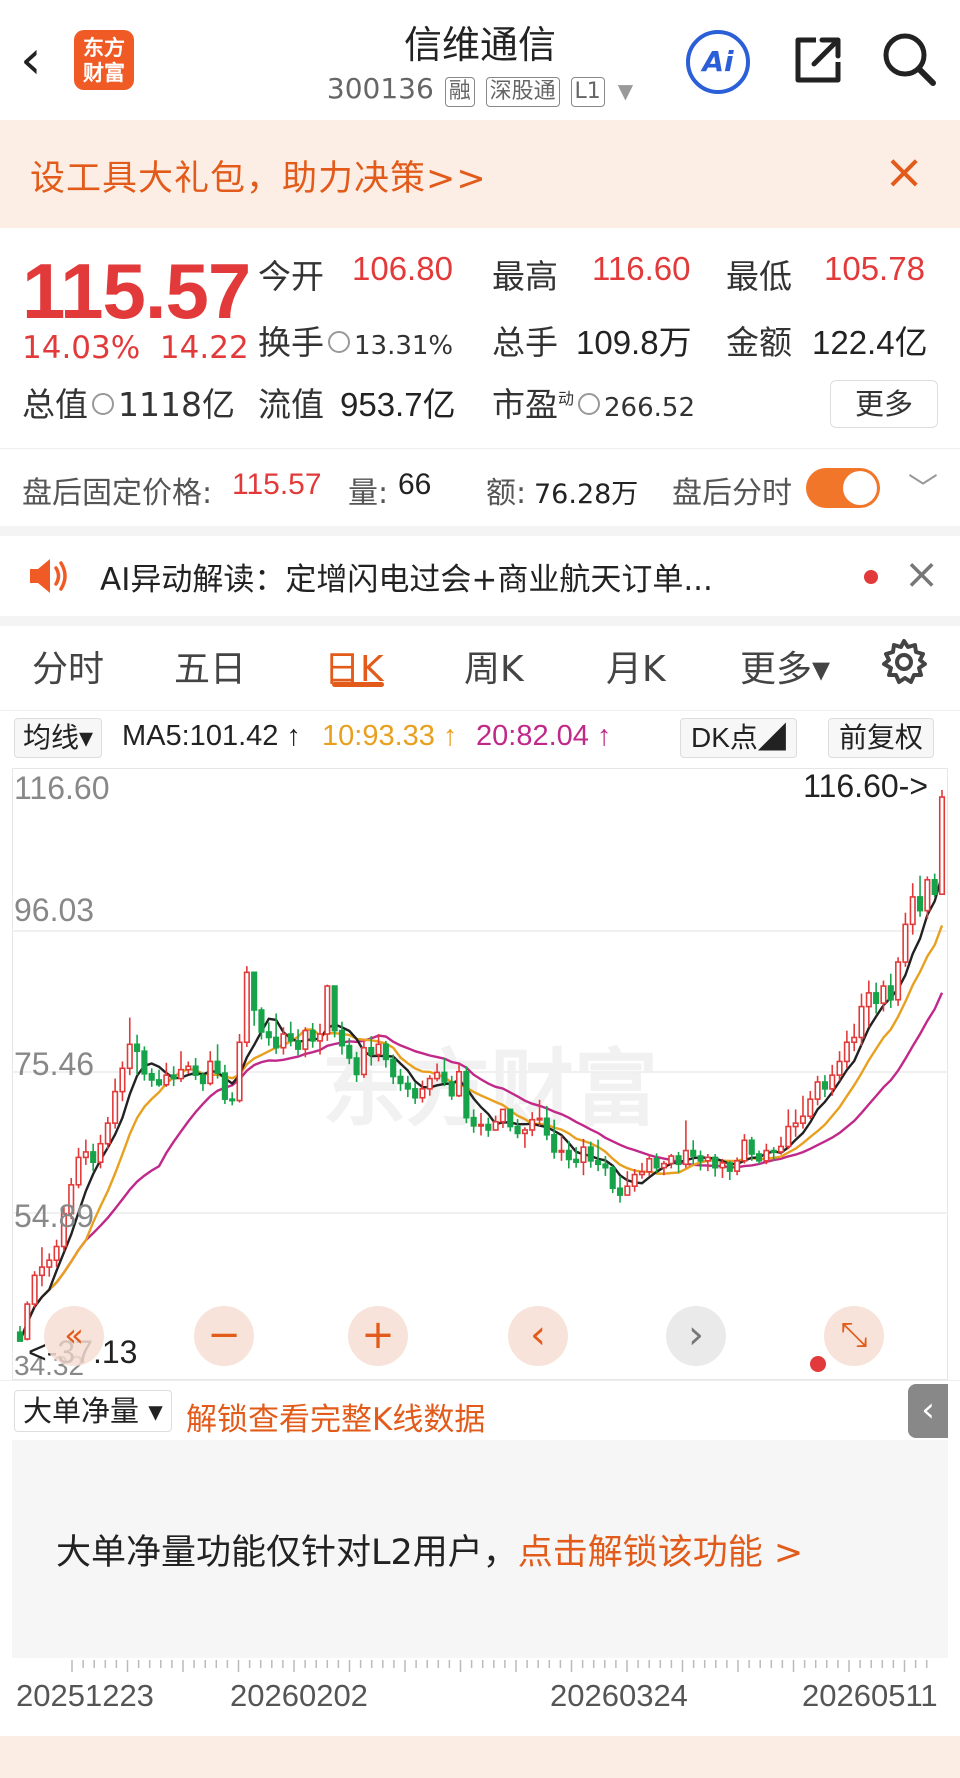  Describe the element at coordinates (884, 404) in the screenshot. I see `more-button: 更多` at that location.